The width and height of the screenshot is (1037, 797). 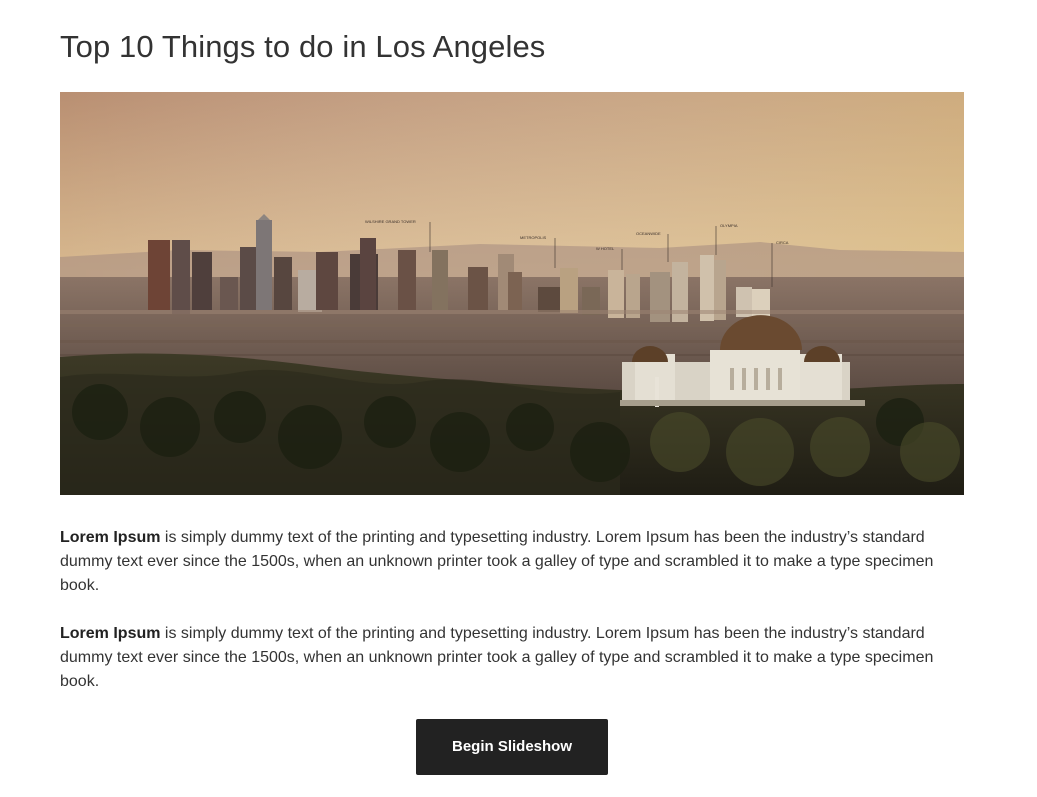 What do you see at coordinates (533, 237) in the screenshot?
I see `tower-label: METROPOLIS` at bounding box center [533, 237].